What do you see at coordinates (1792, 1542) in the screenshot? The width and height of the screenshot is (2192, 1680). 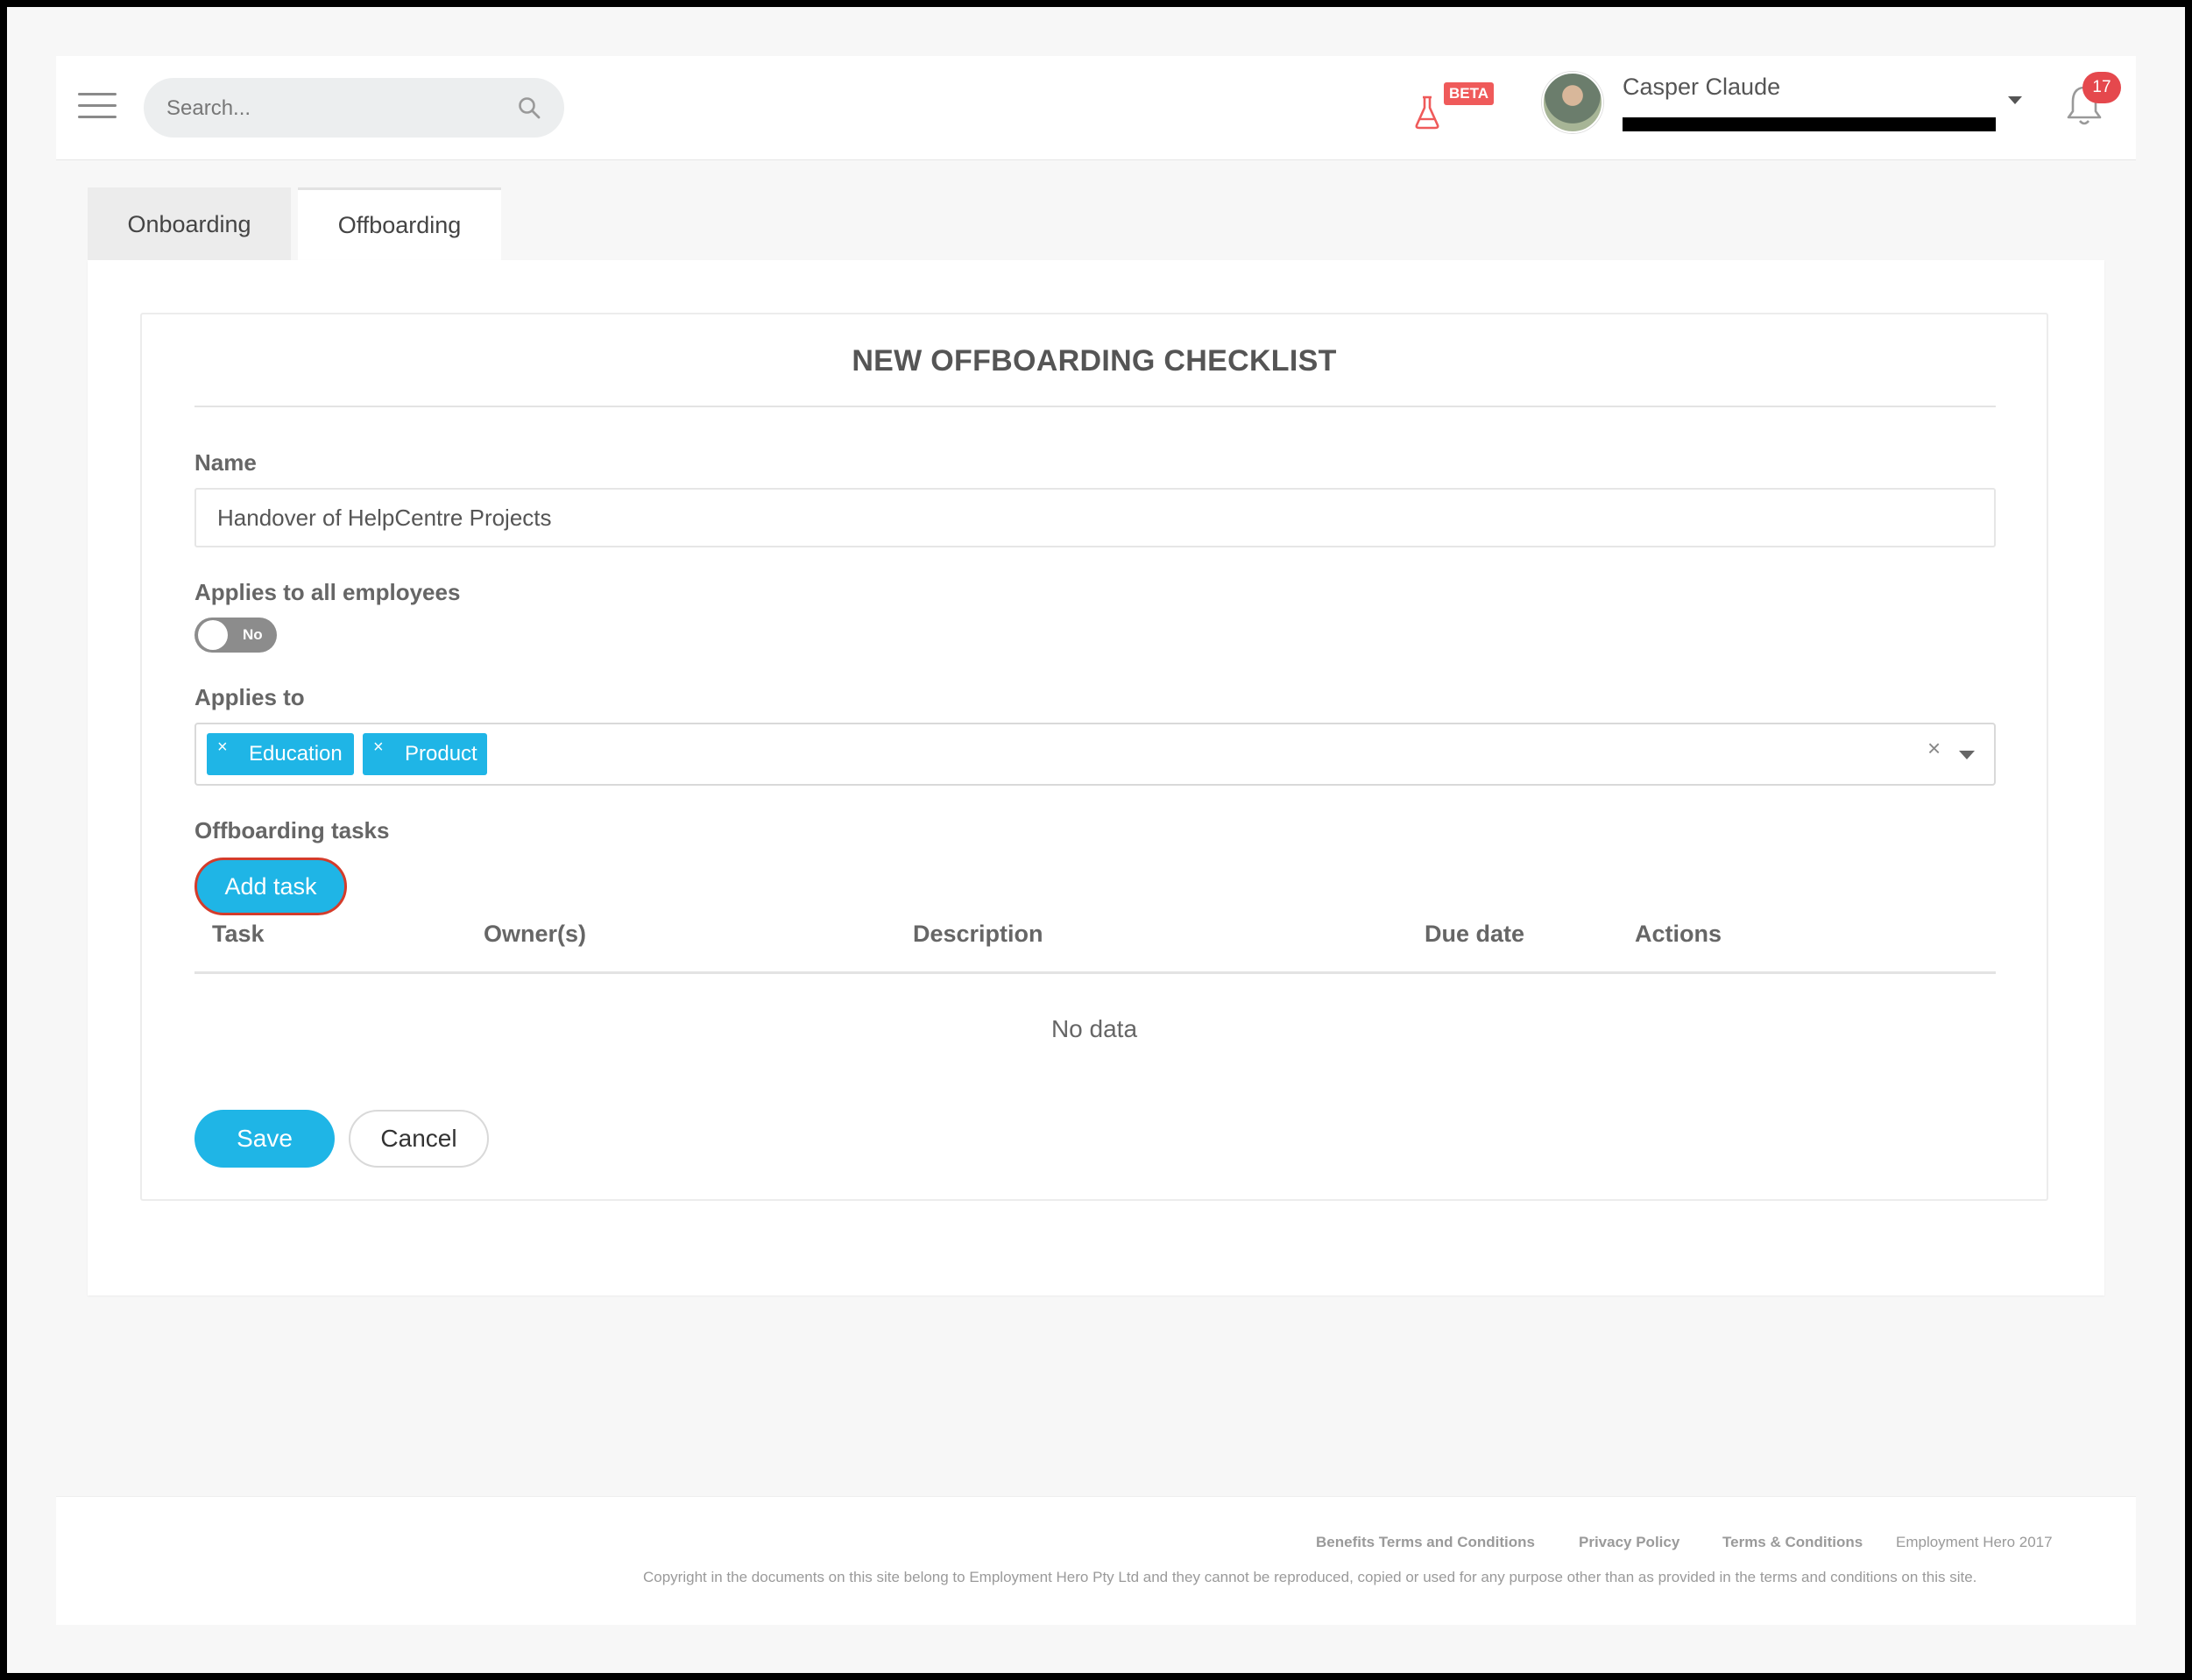 I see `footer-link-terms-conditions: Terms & Conditions` at bounding box center [1792, 1542].